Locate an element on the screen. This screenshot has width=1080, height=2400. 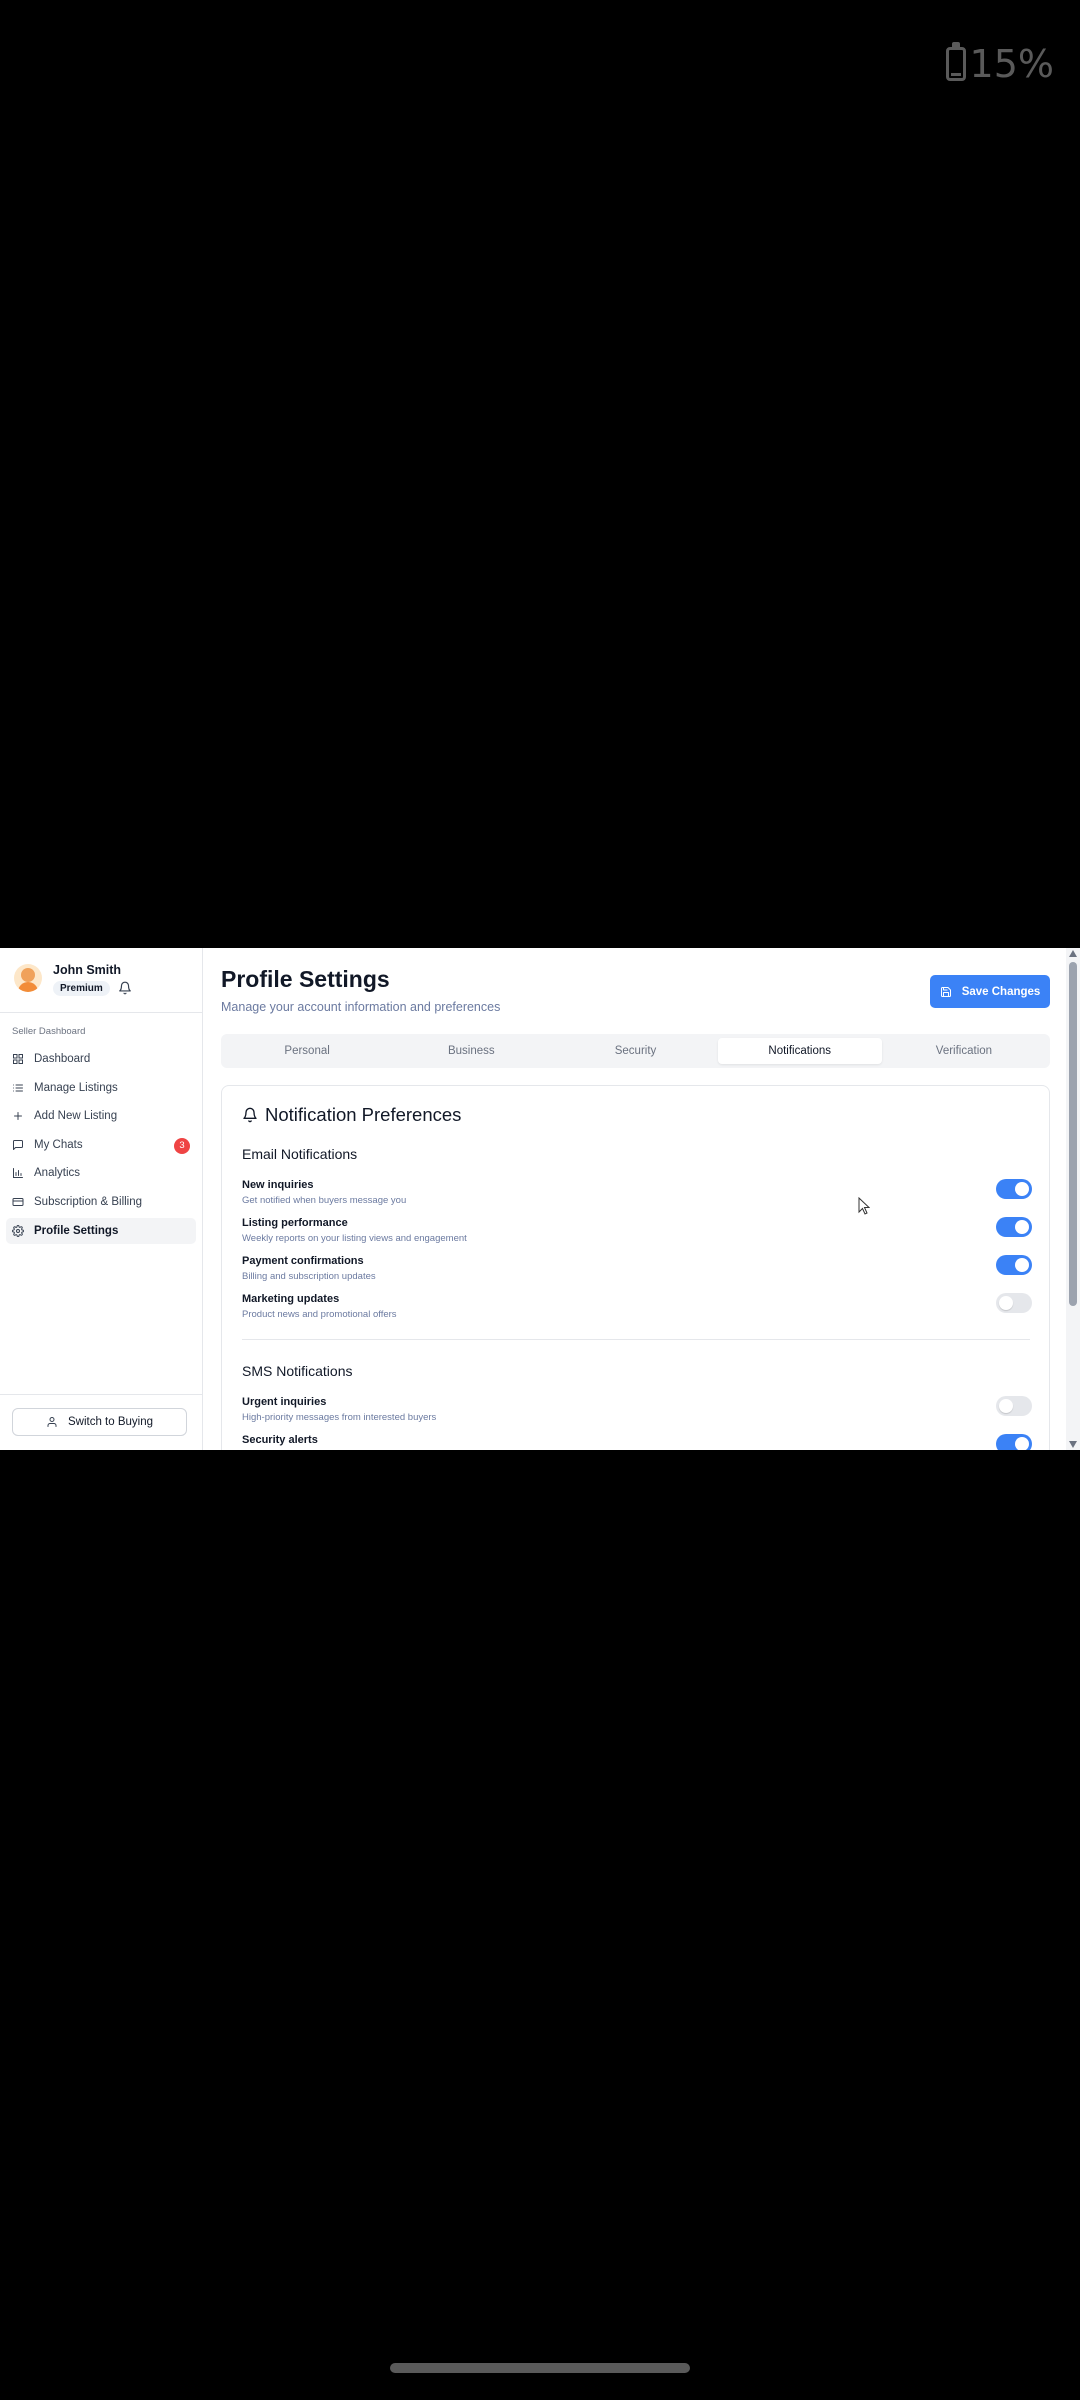
sidebar-footer-divider is located at coordinates (101, 1394).